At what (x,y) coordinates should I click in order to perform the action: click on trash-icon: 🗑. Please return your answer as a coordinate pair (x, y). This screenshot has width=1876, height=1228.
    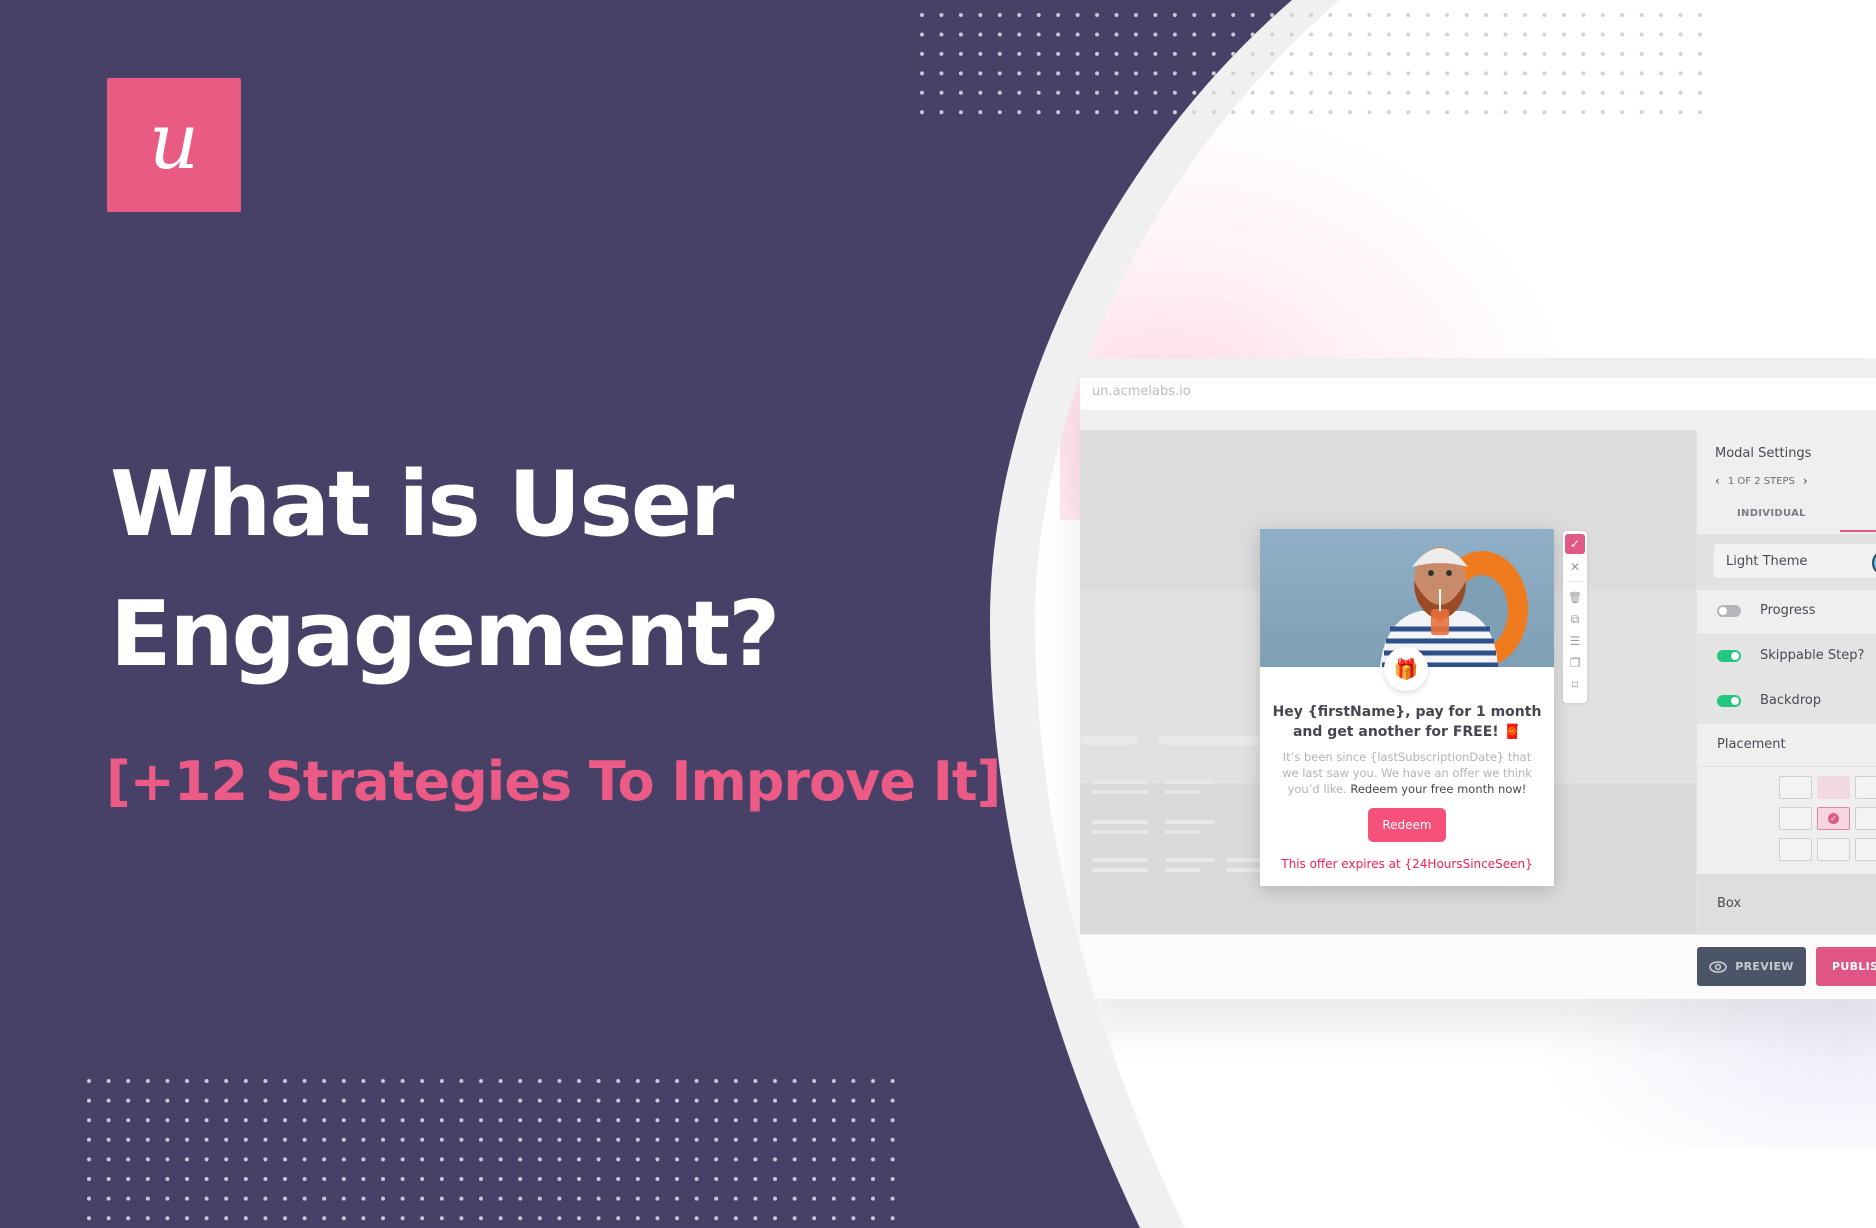
    Looking at the image, I should click on (1575, 597).